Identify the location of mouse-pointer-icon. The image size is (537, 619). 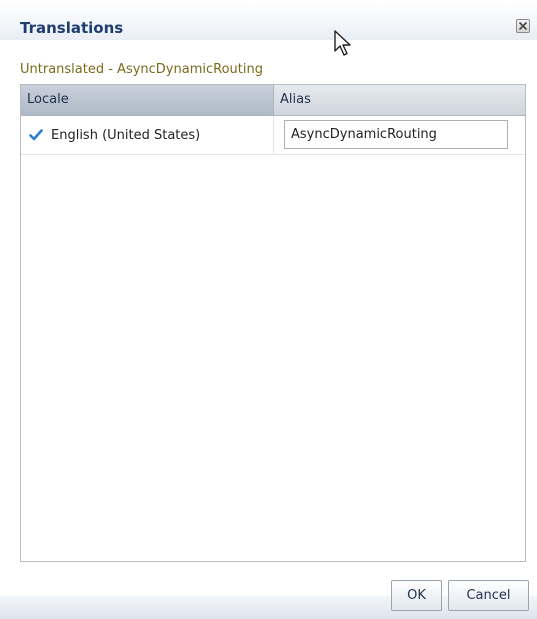
(342, 43).